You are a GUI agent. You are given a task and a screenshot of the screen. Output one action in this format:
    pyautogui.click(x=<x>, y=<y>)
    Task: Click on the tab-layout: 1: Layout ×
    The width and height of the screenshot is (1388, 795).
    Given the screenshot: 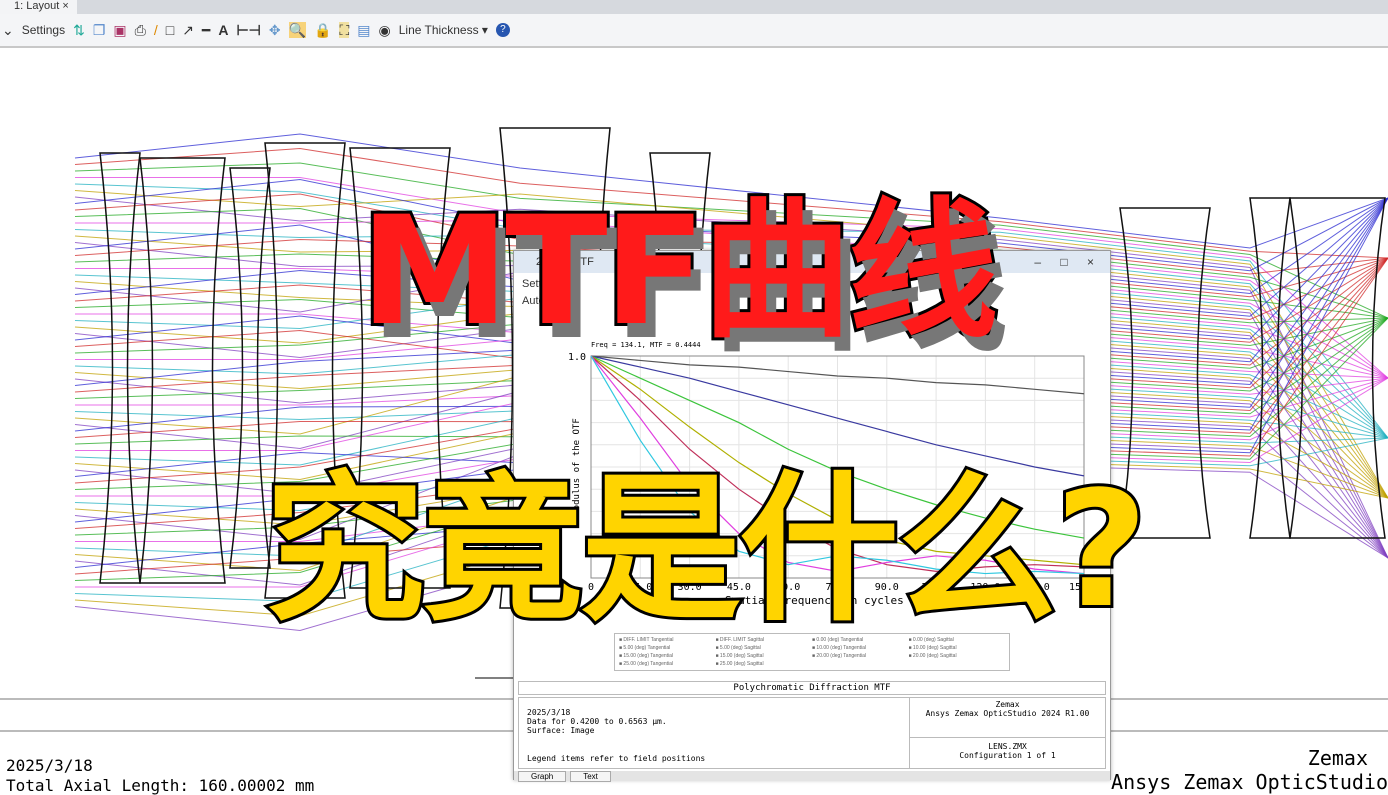 What is the action you would take?
    pyautogui.click(x=38, y=7)
    